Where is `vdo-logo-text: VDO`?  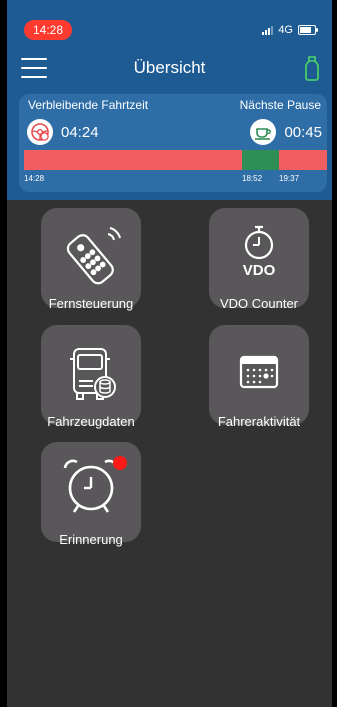
vdo-logo-text: VDO is located at coordinates (259, 270).